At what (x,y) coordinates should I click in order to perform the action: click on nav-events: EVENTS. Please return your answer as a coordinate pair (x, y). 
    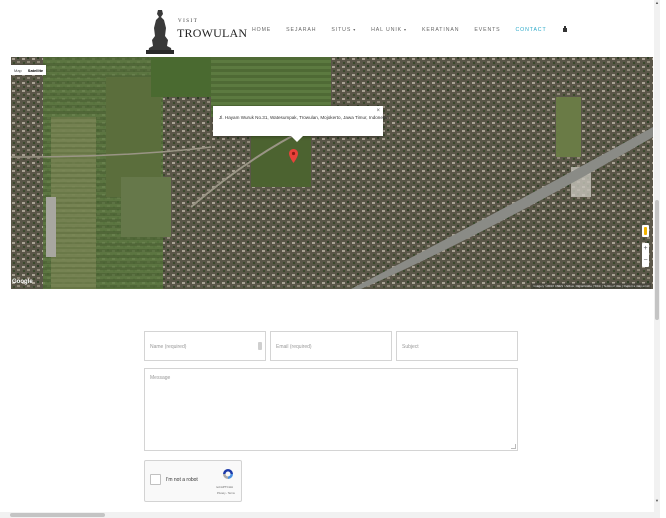
    Looking at the image, I should click on (487, 30).